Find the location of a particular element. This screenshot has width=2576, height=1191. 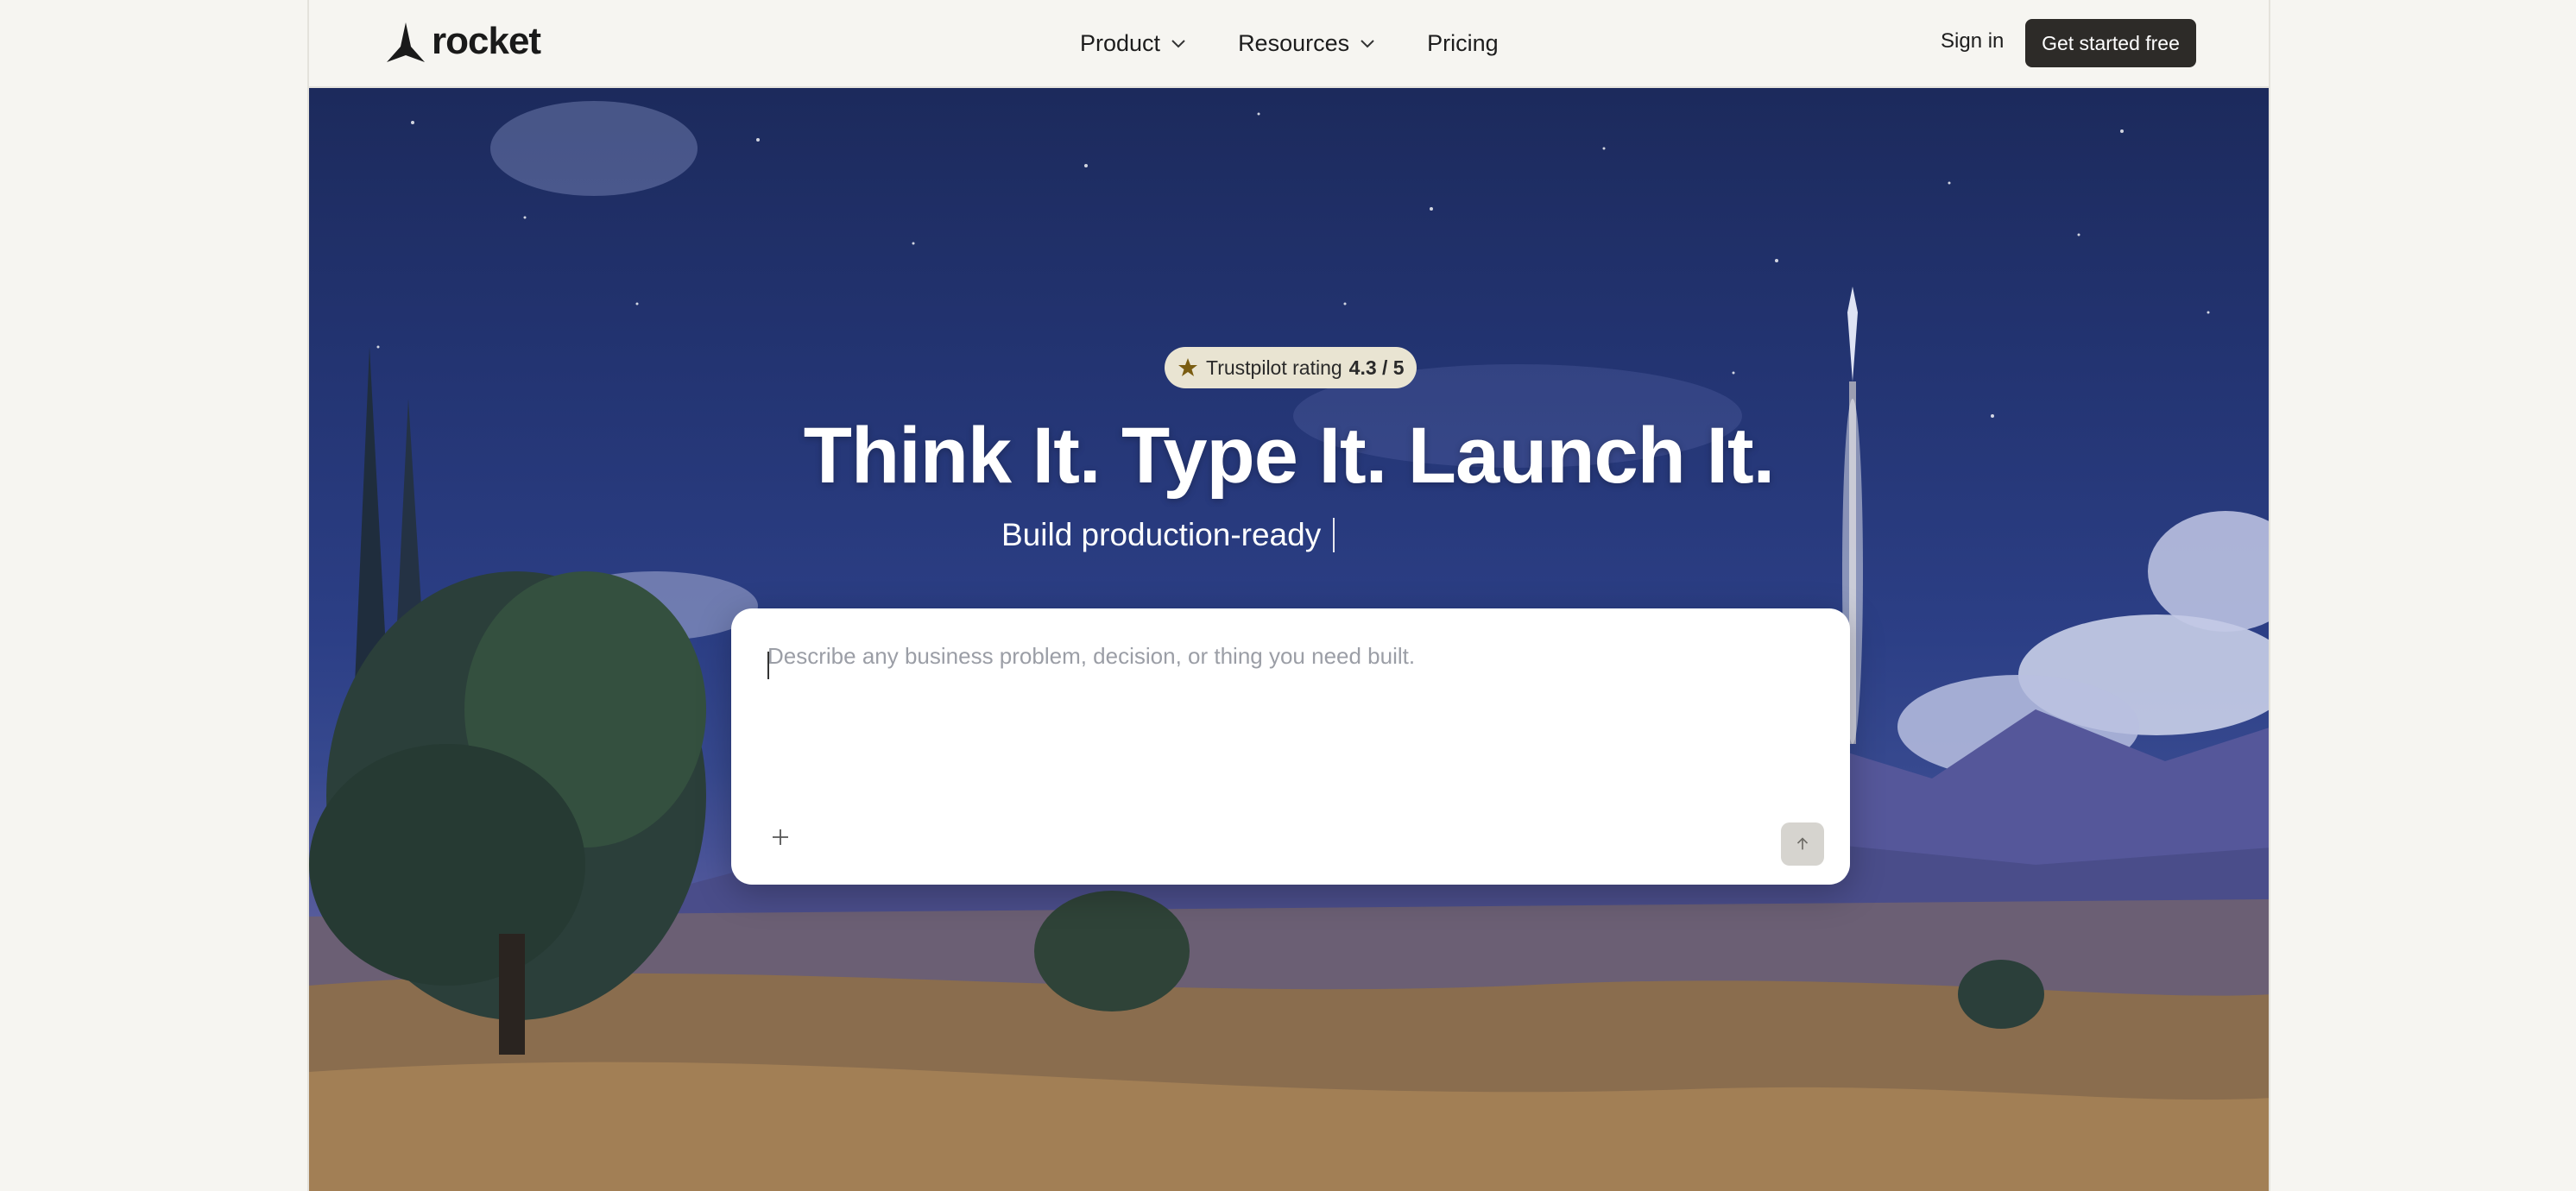

send-button is located at coordinates (1802, 844).